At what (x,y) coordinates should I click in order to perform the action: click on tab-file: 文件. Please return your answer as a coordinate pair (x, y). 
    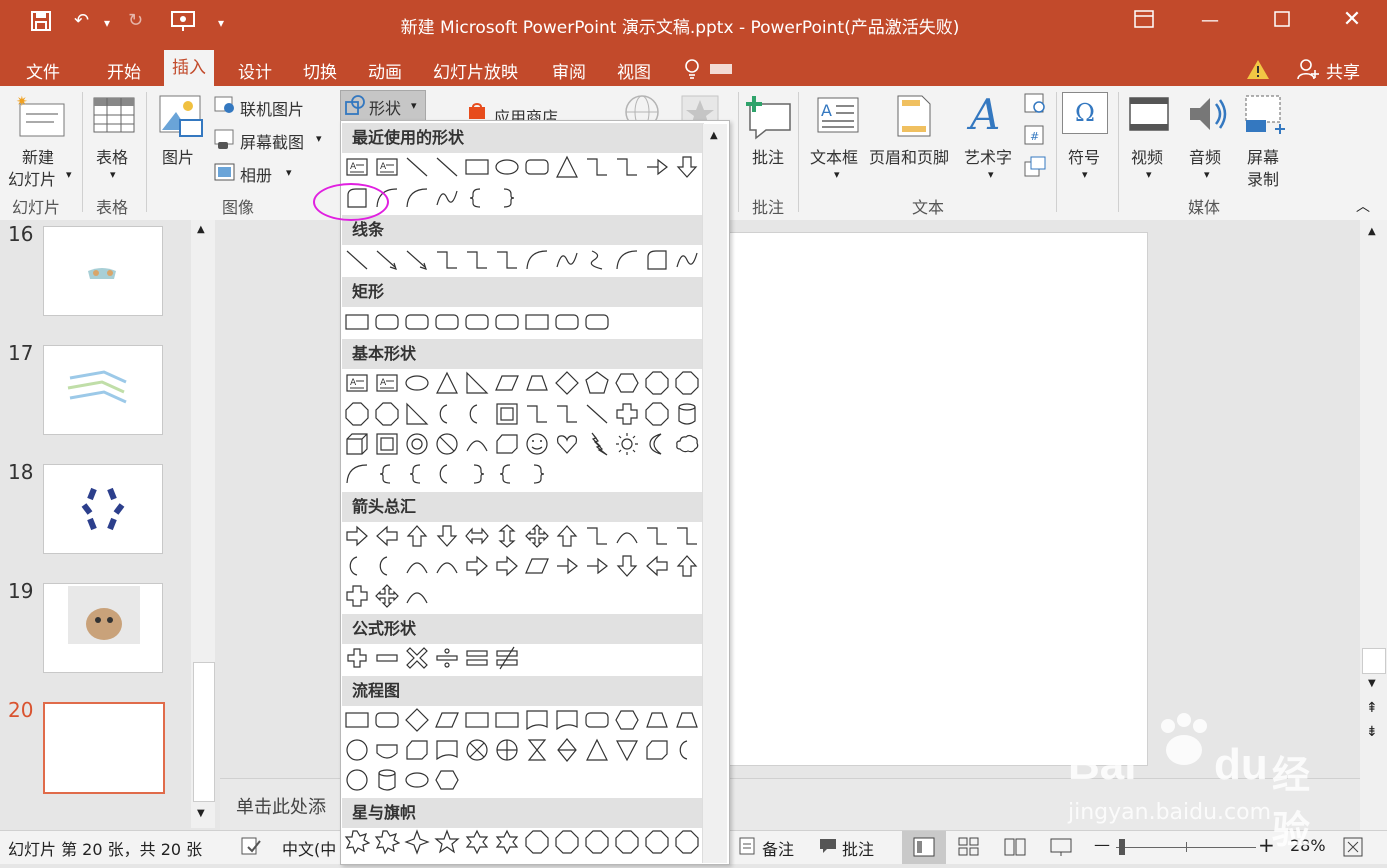
    Looking at the image, I should click on (43, 70).